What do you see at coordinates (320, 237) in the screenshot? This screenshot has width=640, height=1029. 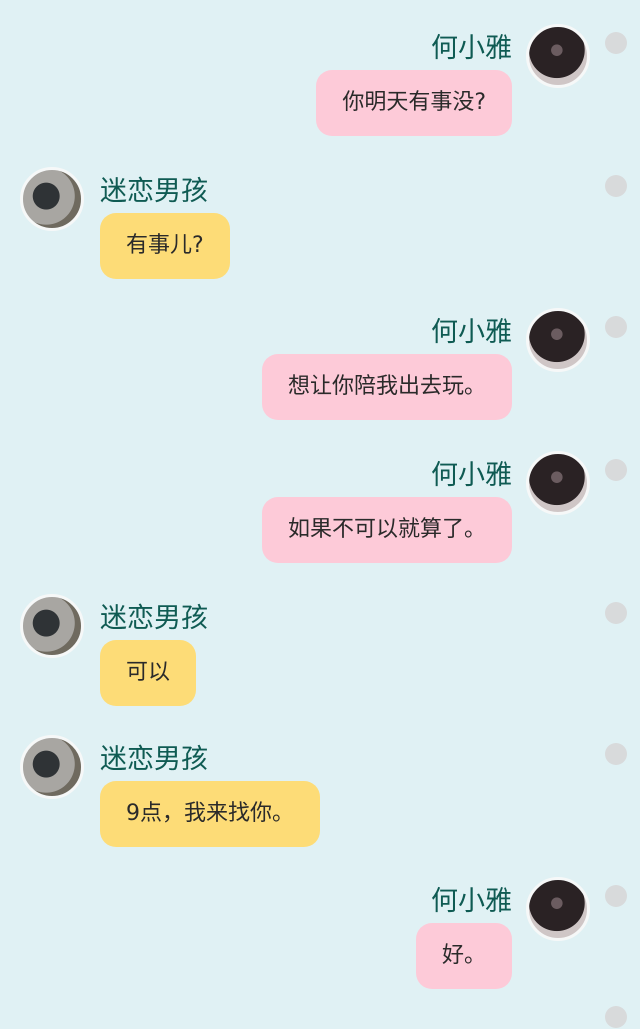 I see `message-row: 迷恋男孩 有事儿?` at bounding box center [320, 237].